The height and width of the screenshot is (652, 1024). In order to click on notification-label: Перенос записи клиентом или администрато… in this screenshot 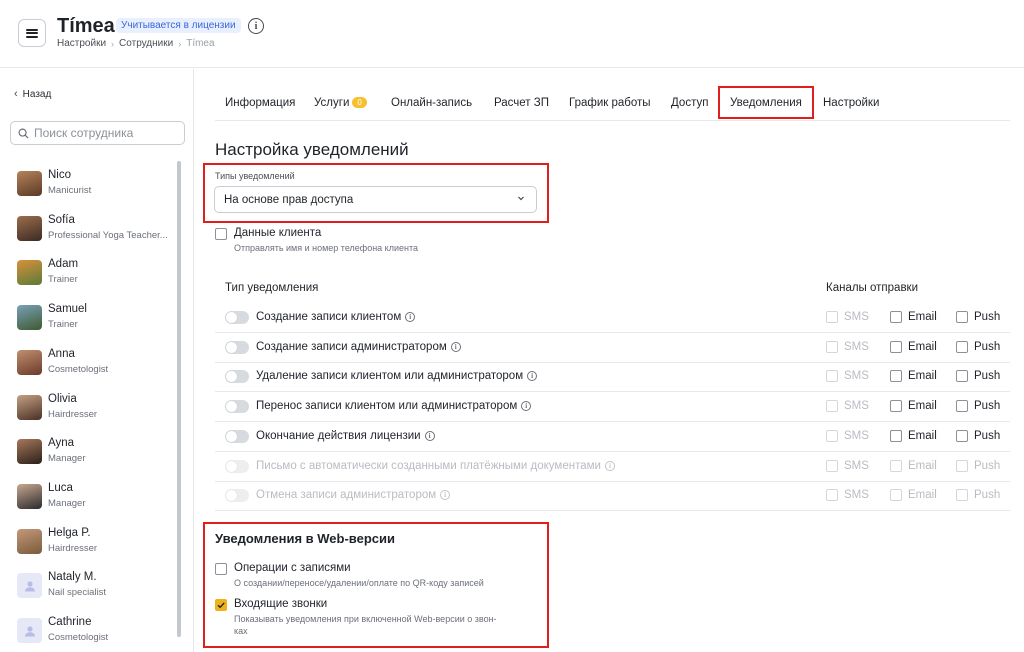, I will do `click(394, 406)`.